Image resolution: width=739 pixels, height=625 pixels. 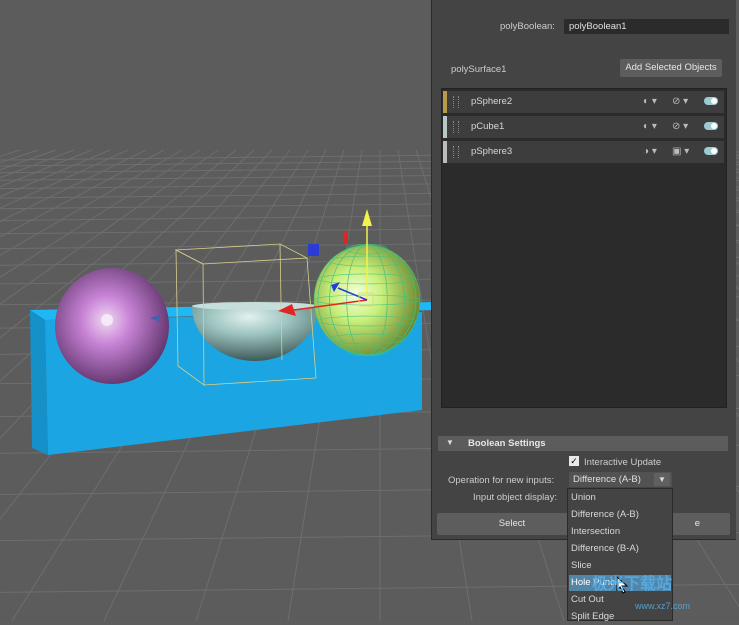 What do you see at coordinates (507, 443) in the screenshot?
I see `section-title: Boolean Settings` at bounding box center [507, 443].